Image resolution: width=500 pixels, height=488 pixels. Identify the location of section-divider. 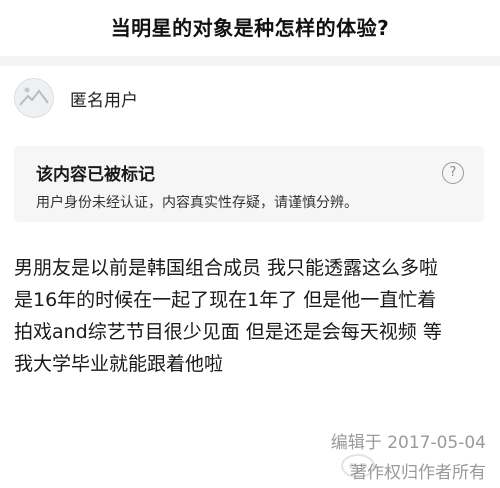
(250, 61).